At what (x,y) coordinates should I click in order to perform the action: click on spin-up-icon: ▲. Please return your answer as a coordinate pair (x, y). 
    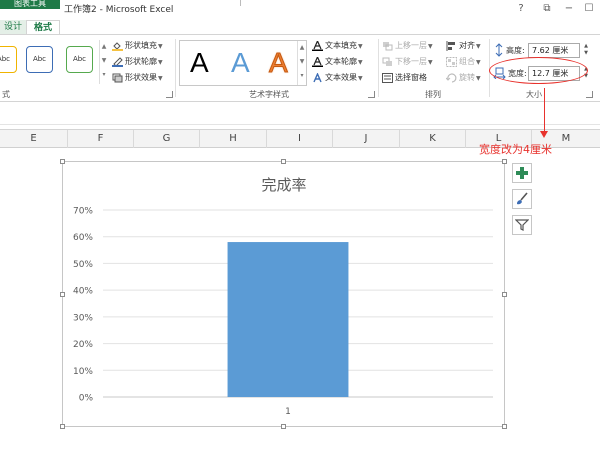
    Looking at the image, I should click on (586, 46).